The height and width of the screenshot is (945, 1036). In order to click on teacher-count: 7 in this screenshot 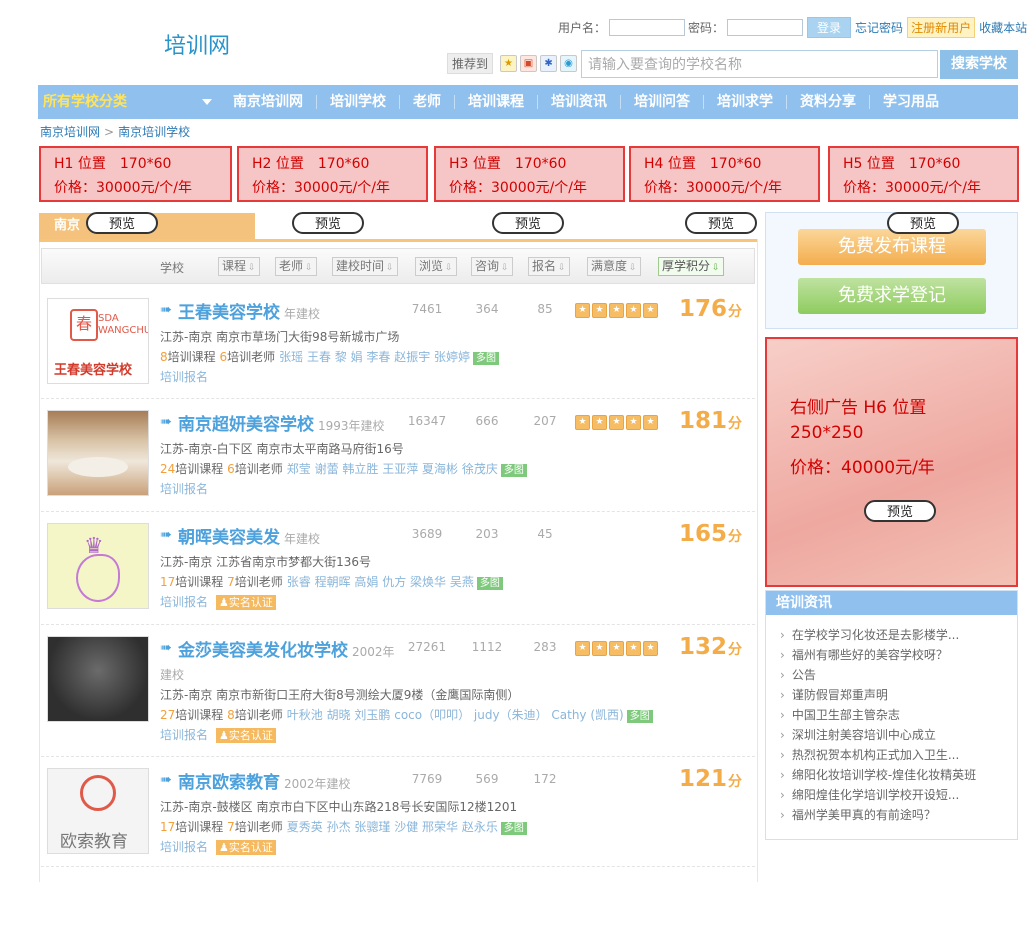, I will do `click(231, 582)`.